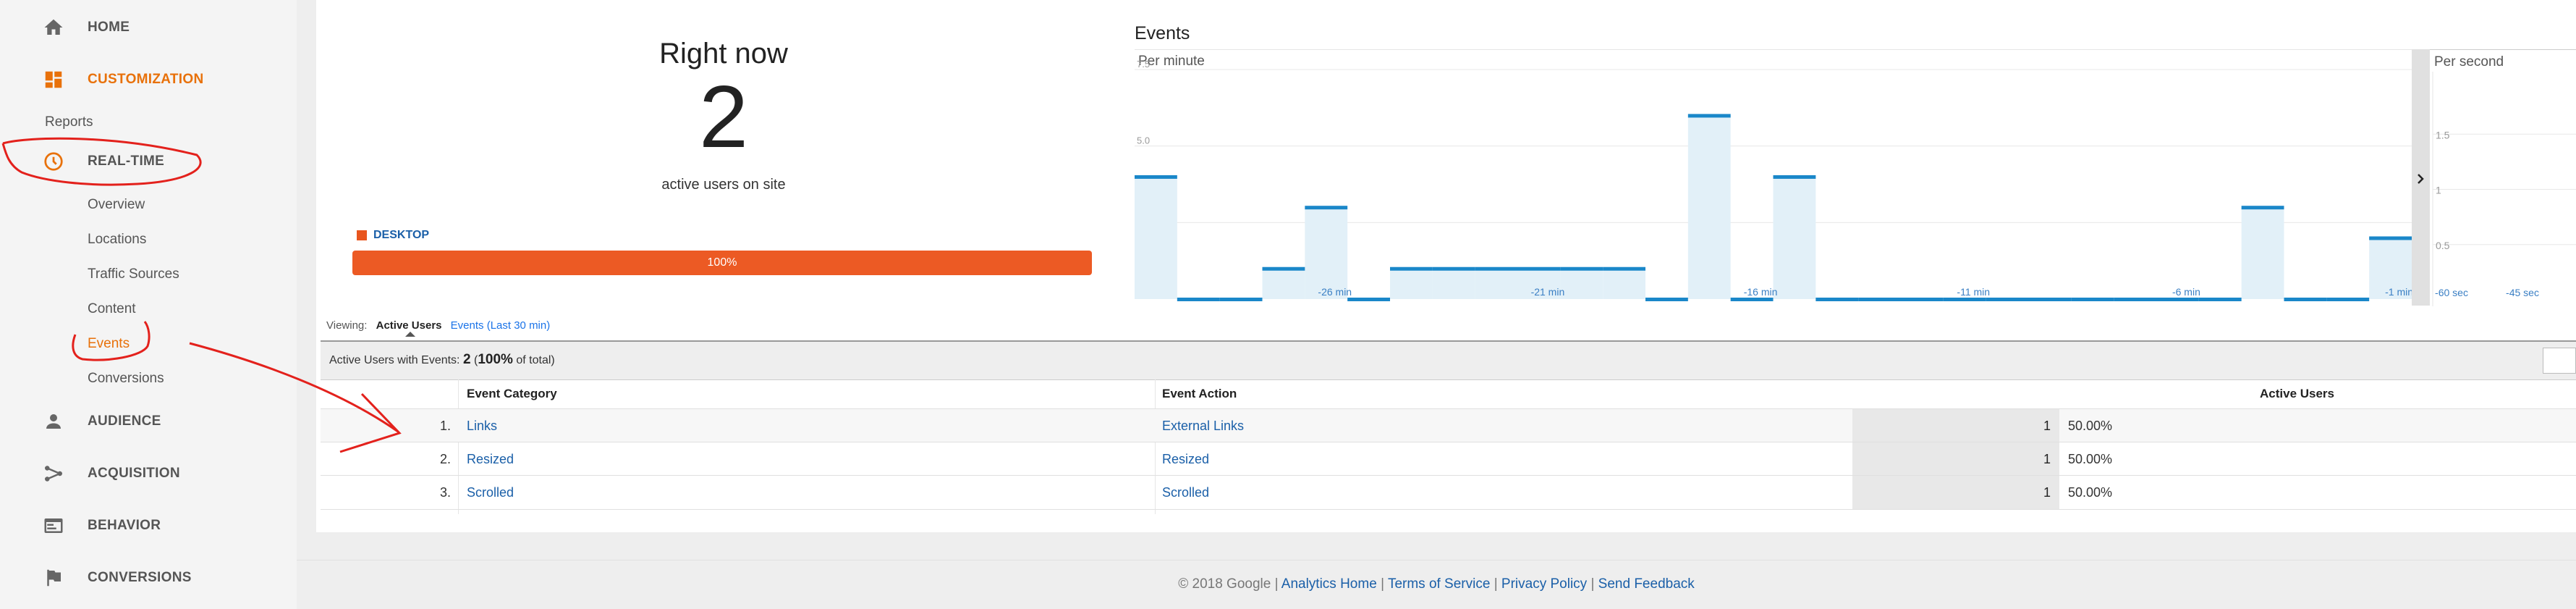 The height and width of the screenshot is (609, 2576). I want to click on events-circle-annotation, so click(111, 341).